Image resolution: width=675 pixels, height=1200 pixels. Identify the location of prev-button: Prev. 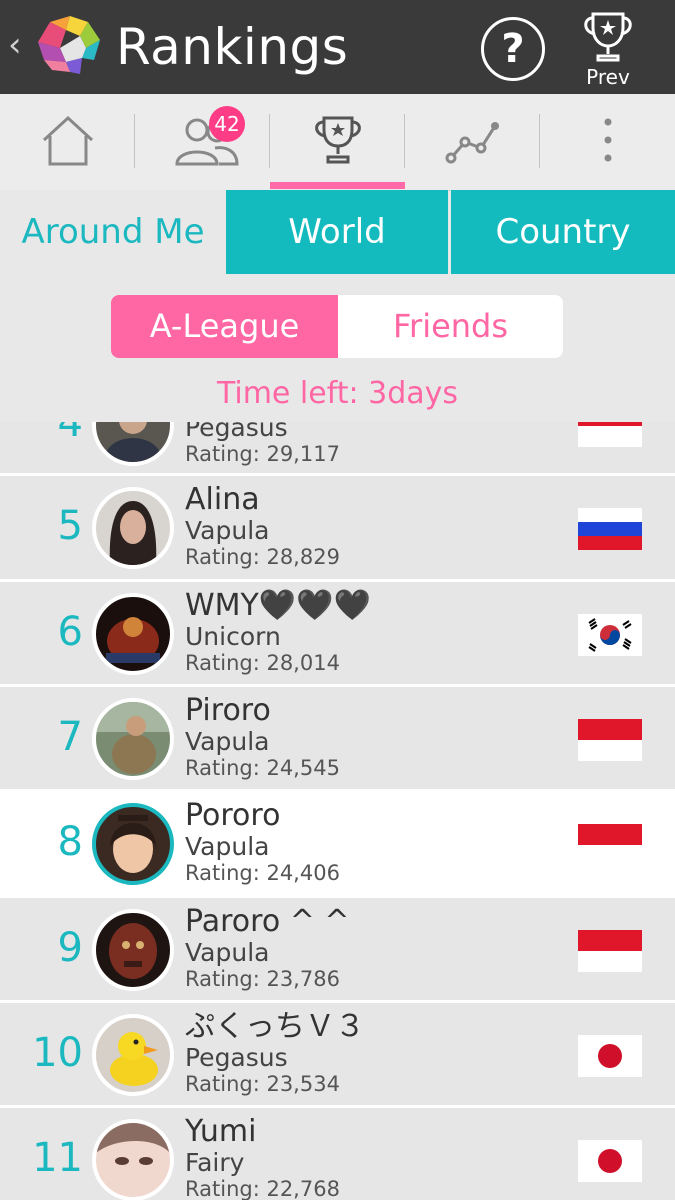
(608, 50).